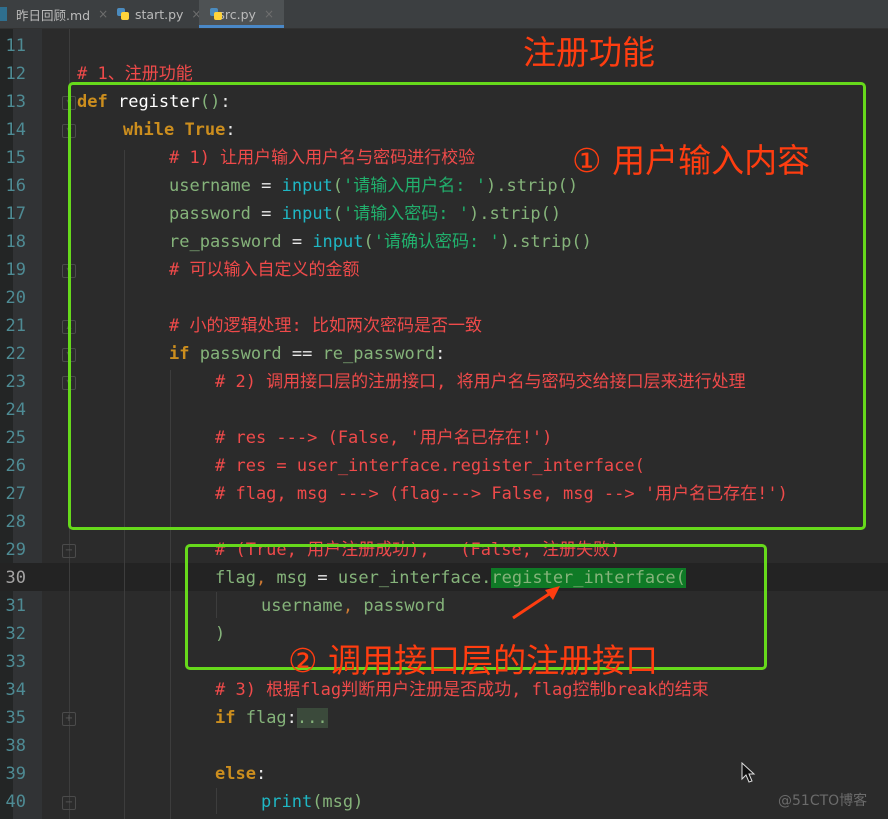 The height and width of the screenshot is (819, 888). Describe the element at coordinates (444, 14) in the screenshot. I see `editor-tab-bar: 昨日回顾.md × start.py × src.py ×` at that location.